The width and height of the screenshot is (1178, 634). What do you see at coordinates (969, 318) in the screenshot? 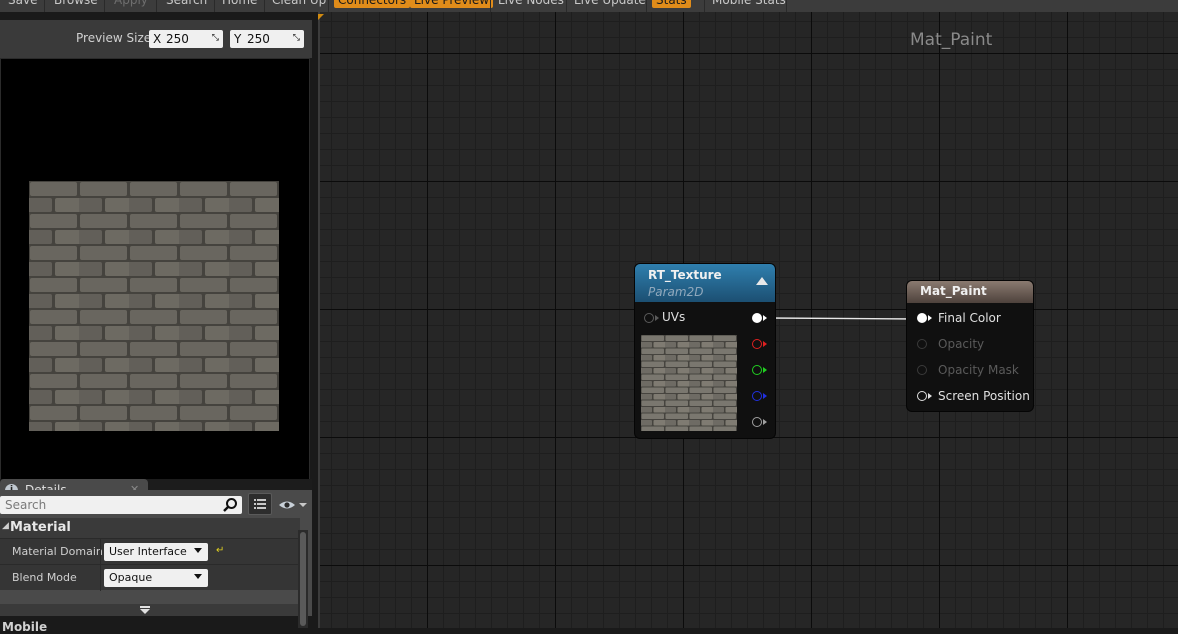
I see `final-color-label: Final Color` at bounding box center [969, 318].